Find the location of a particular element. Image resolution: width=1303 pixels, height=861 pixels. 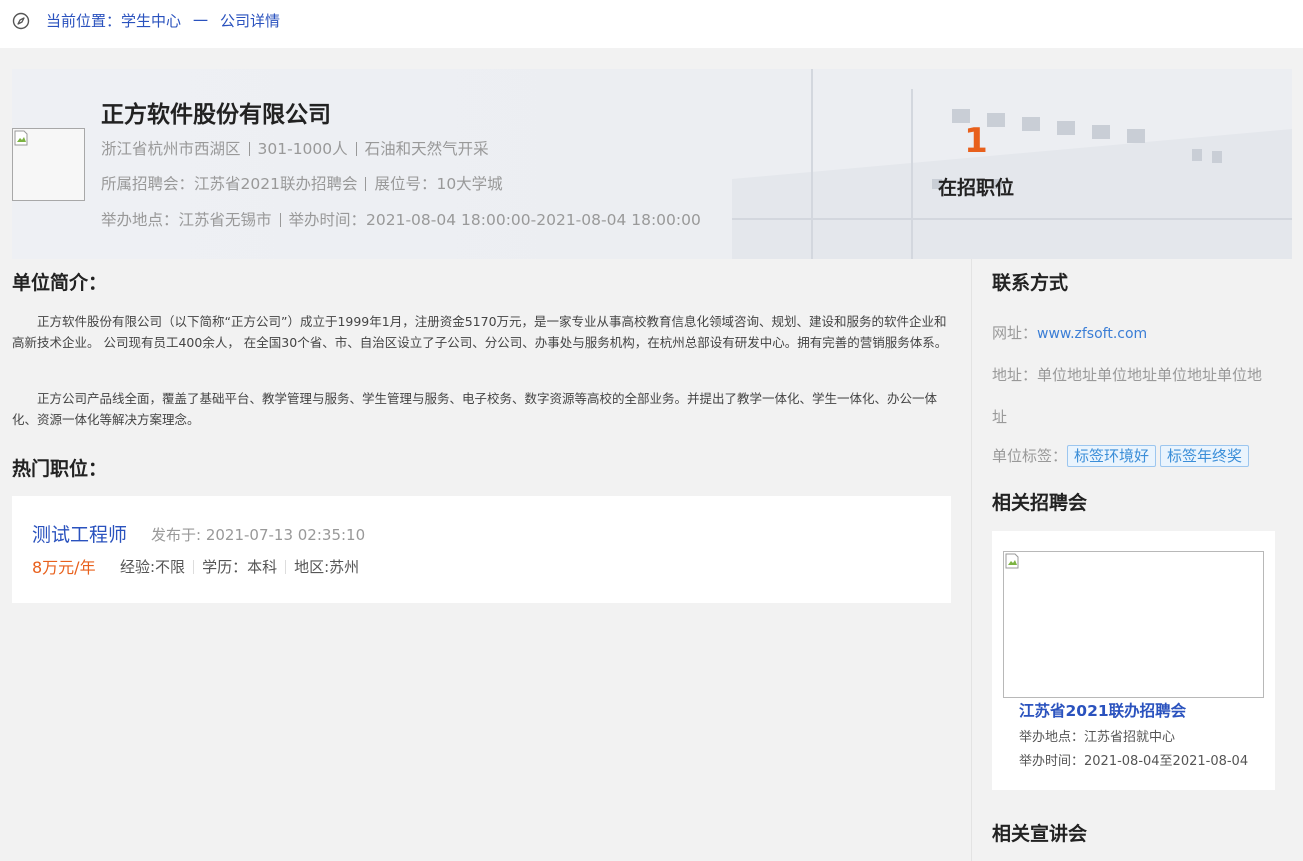

contact-tags: 单位标签： 标签环境好 标签年终奖 is located at coordinates (1122, 456).